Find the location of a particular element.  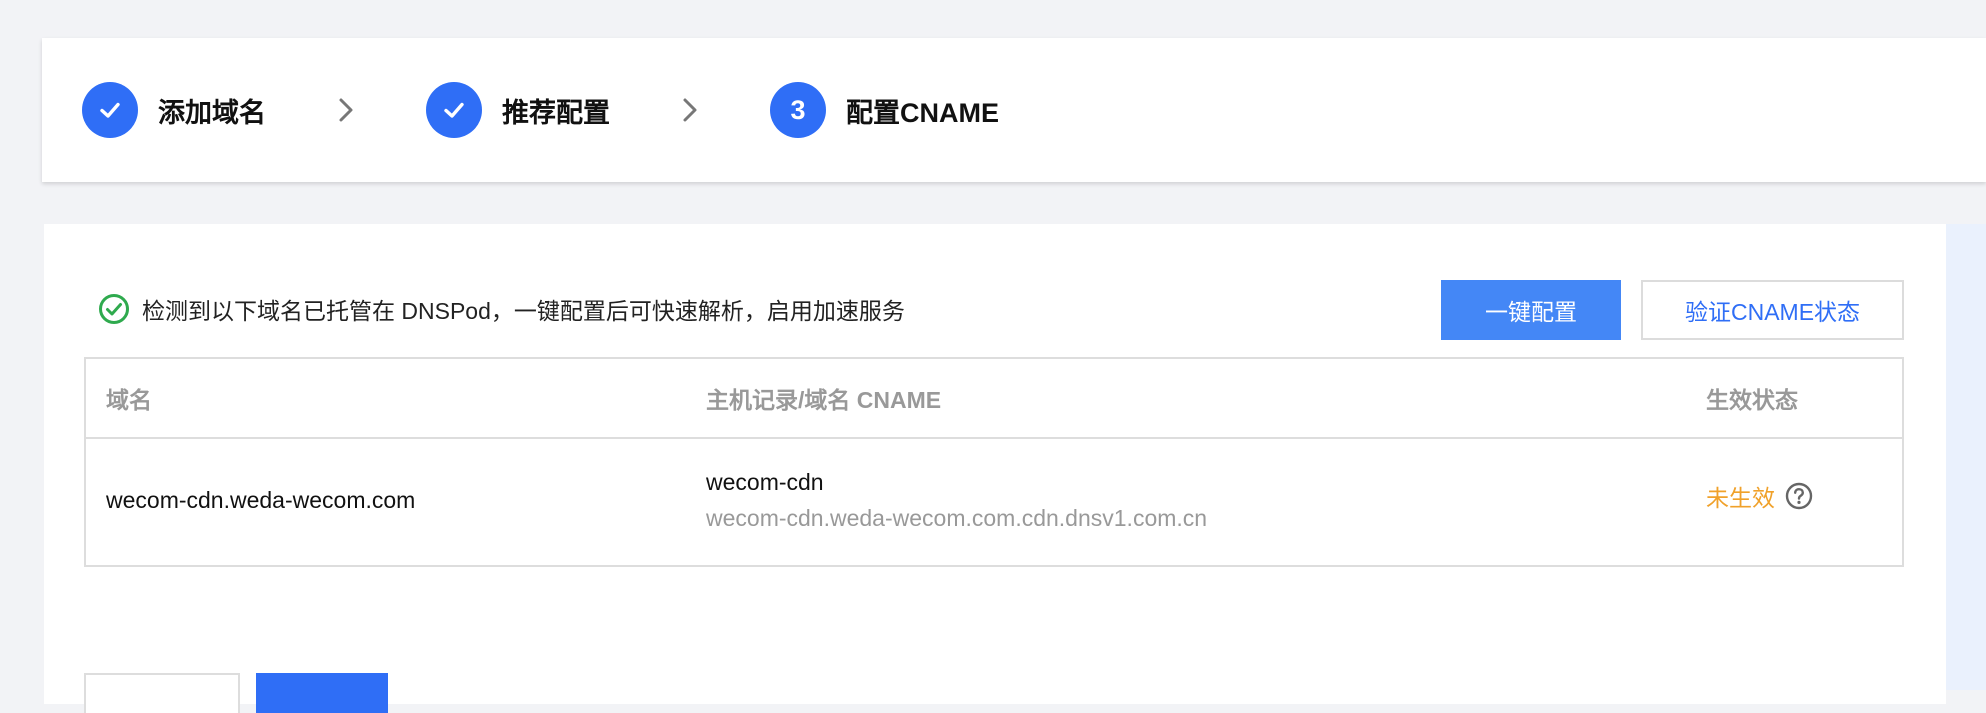

step-add-domain: 添加域名 is located at coordinates (174, 110).